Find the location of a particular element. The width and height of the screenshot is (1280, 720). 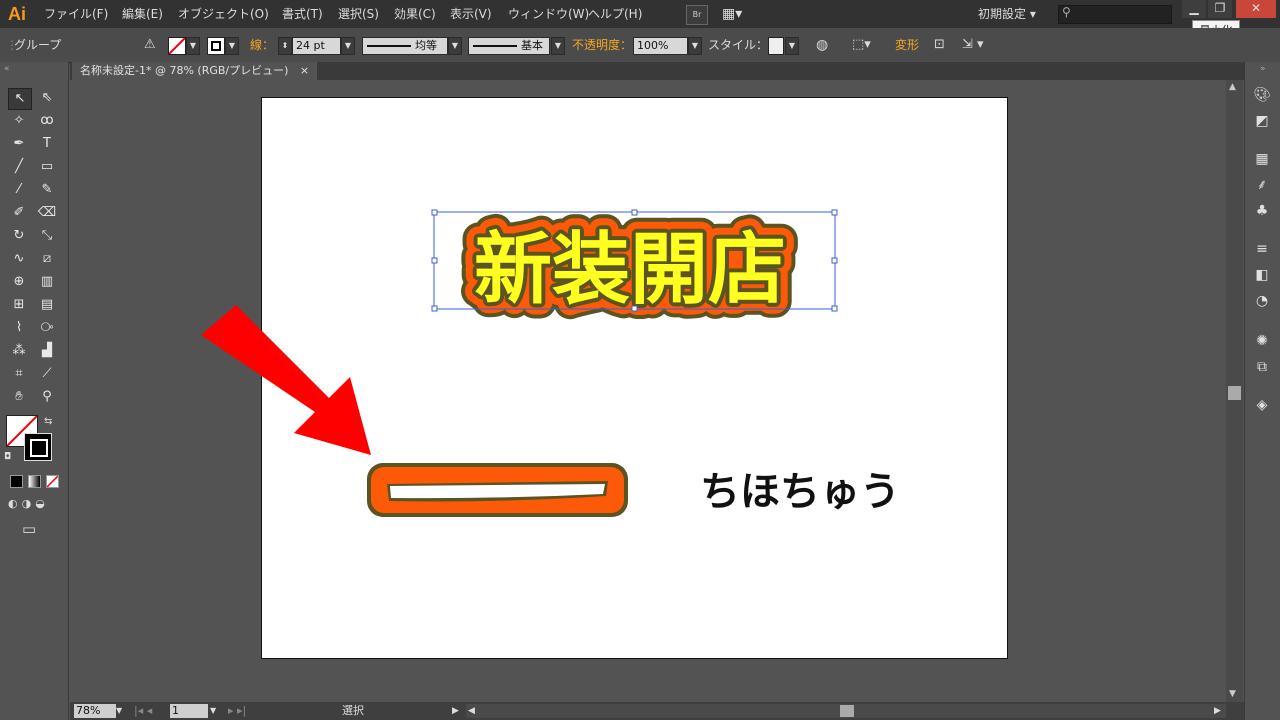

appearance-icon: ✺ is located at coordinates (1262, 341).